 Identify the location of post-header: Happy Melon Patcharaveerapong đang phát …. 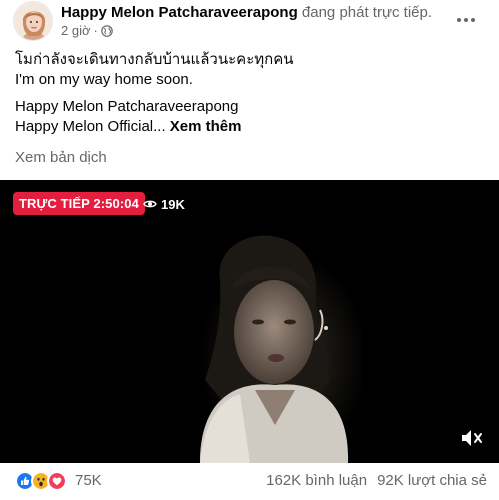
(249, 23).